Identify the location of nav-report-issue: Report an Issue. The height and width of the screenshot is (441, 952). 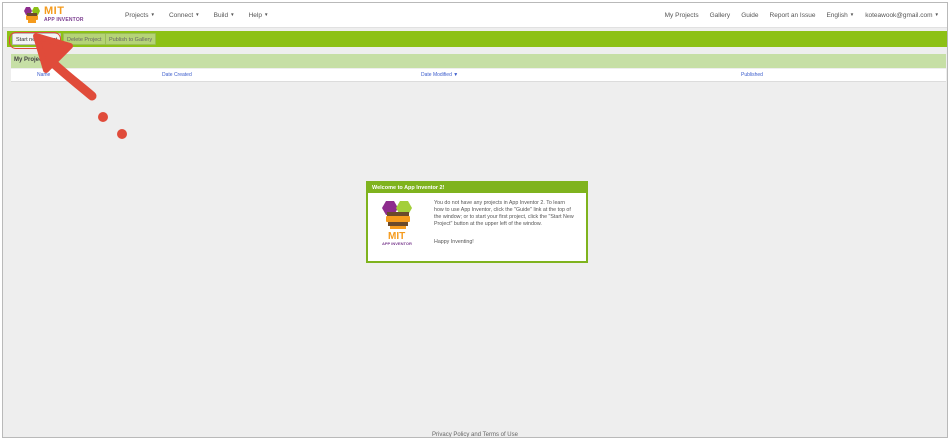
(793, 15).